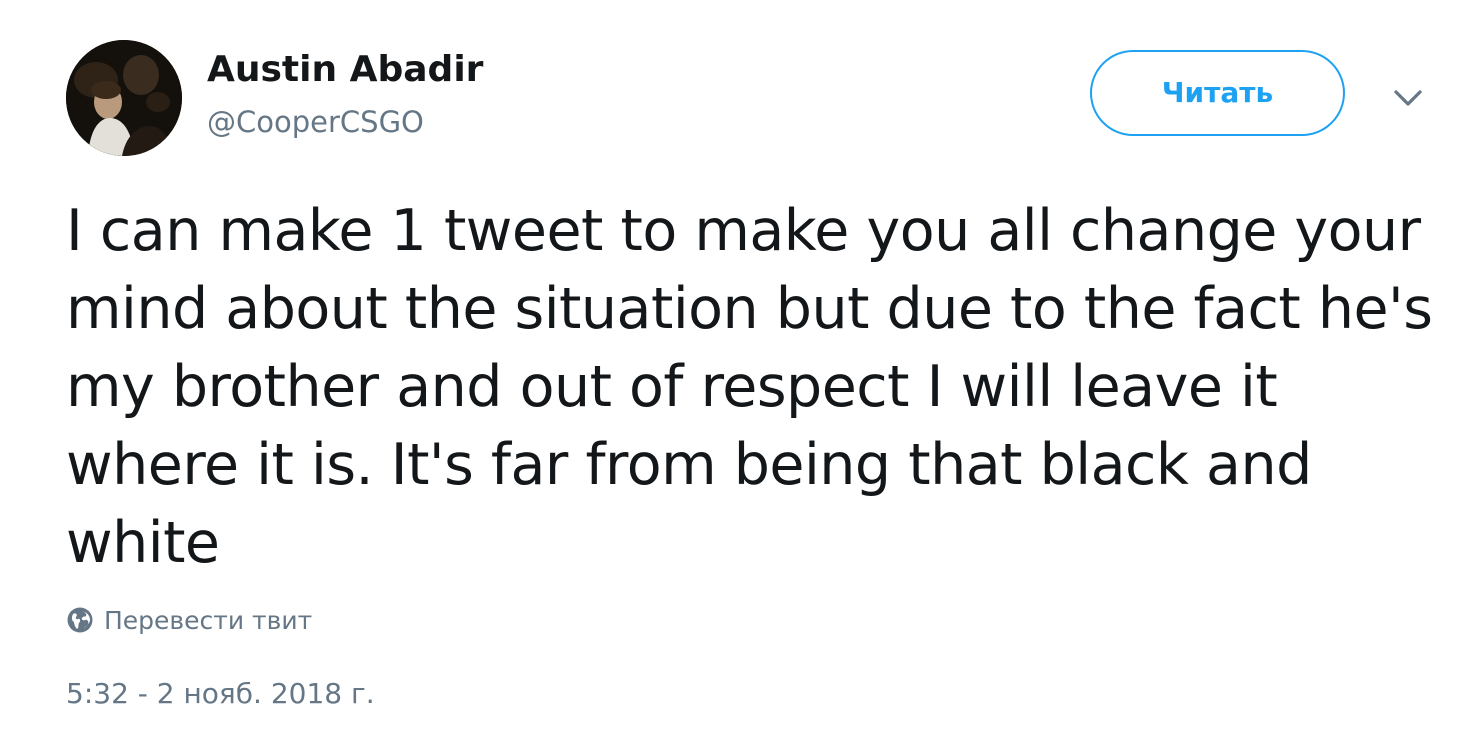 This screenshot has height=745, width=1460. I want to click on translate-label: Перевести твит, so click(208, 620).